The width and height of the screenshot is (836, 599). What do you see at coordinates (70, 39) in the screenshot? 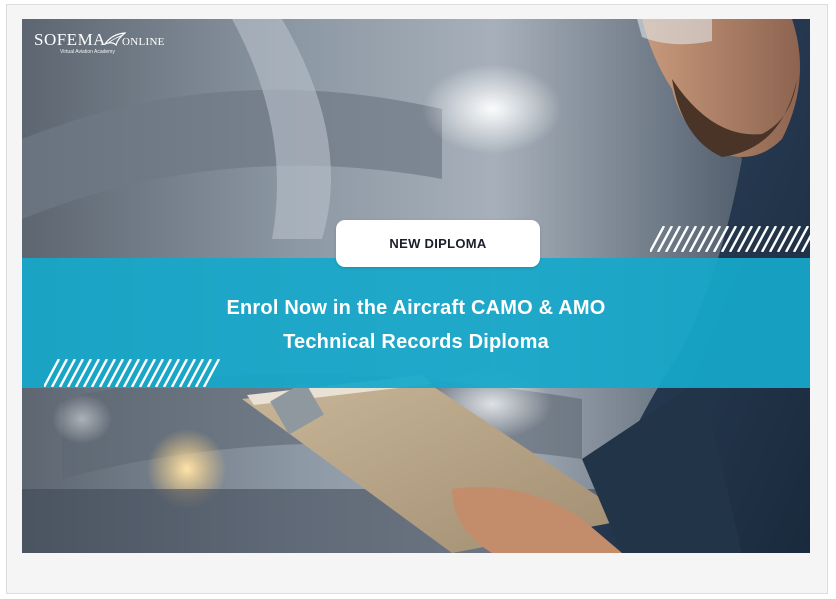
I see `logo-brand-main: SOFEMA` at bounding box center [70, 39].